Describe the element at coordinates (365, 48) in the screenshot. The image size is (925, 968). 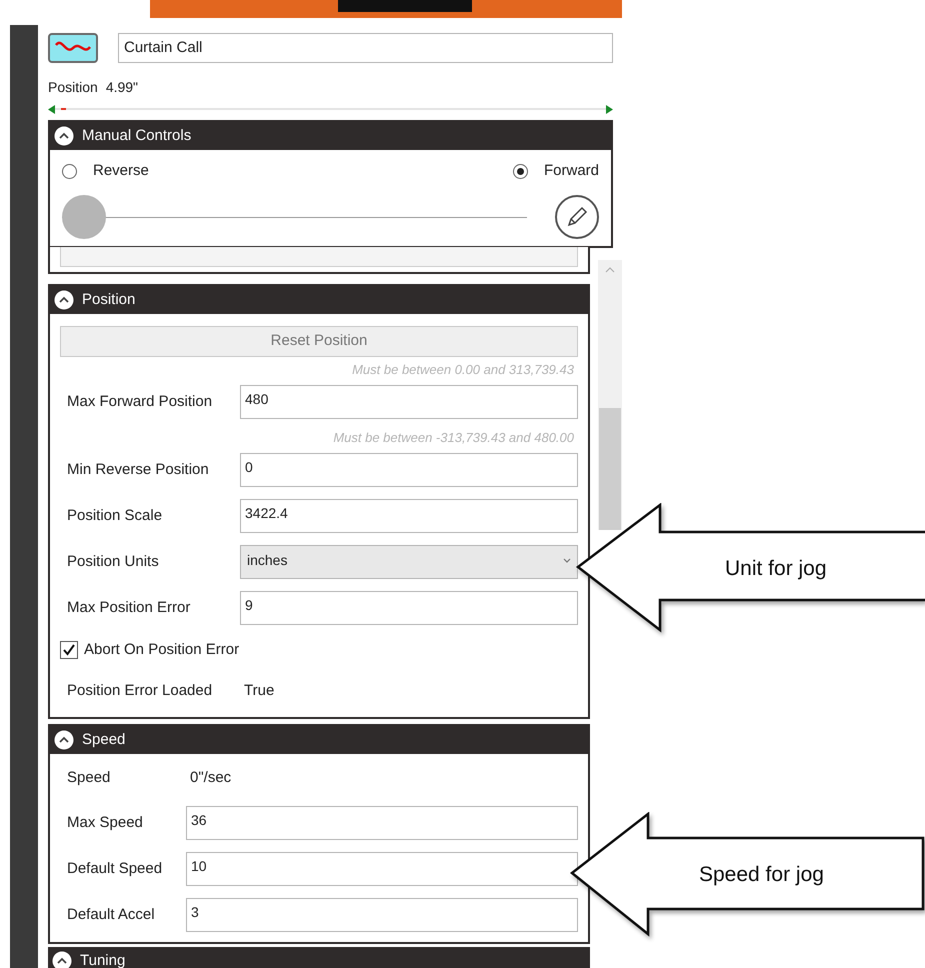
I see `name-field: Curtain Call` at that location.